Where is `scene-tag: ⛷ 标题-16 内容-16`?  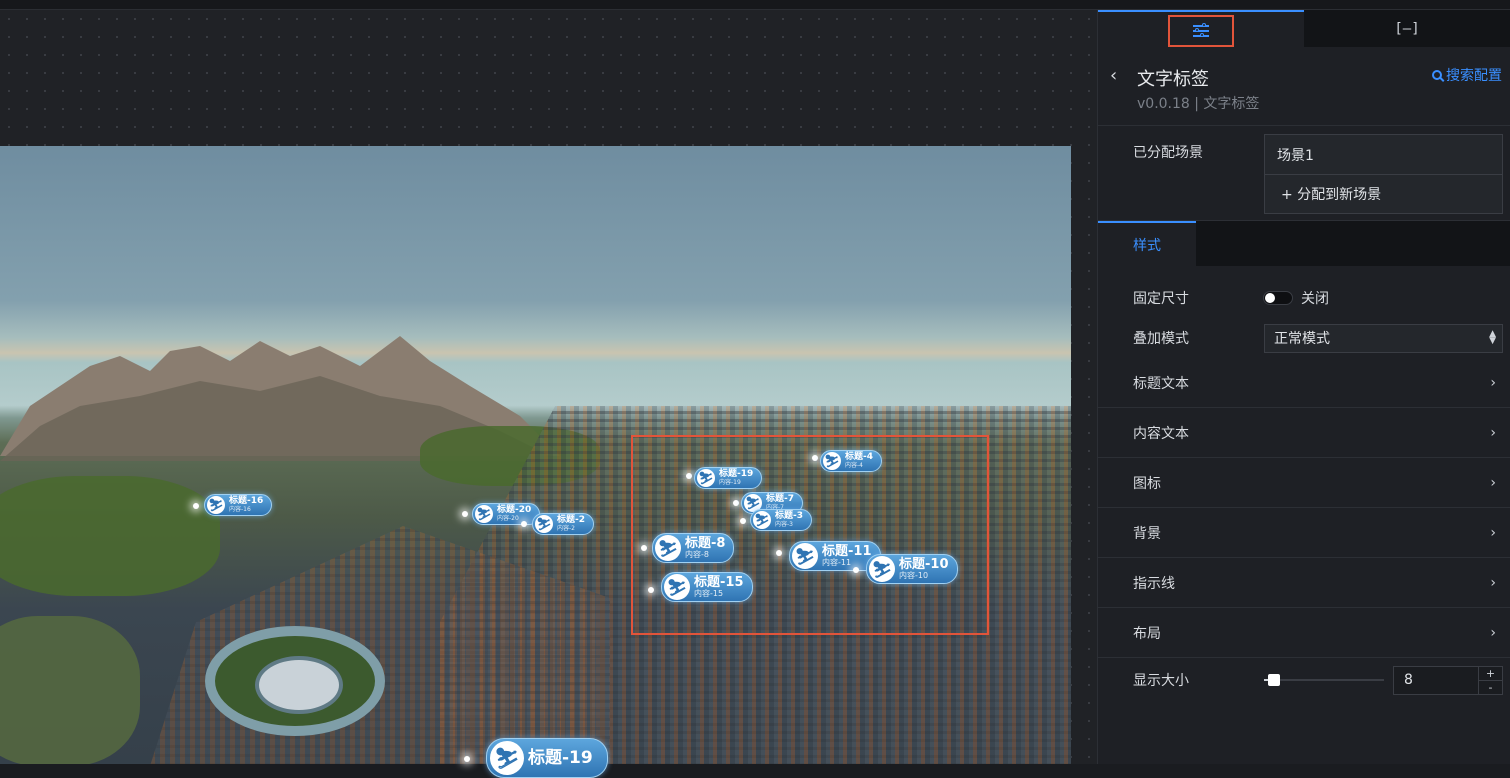 scene-tag: ⛷ 标题-16 内容-16 is located at coordinates (238, 505).